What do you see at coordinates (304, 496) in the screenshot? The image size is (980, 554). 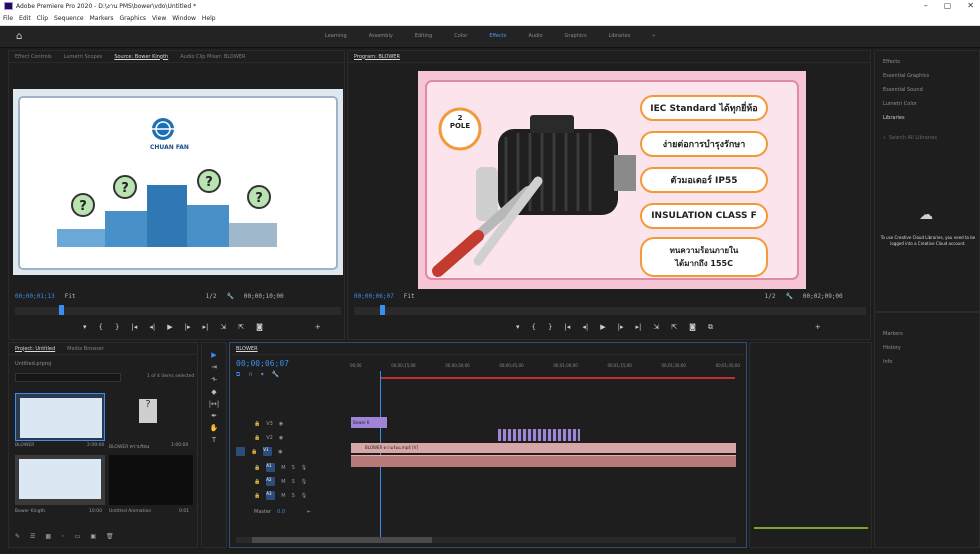 I see `mic-icon: 🎙` at bounding box center [304, 496].